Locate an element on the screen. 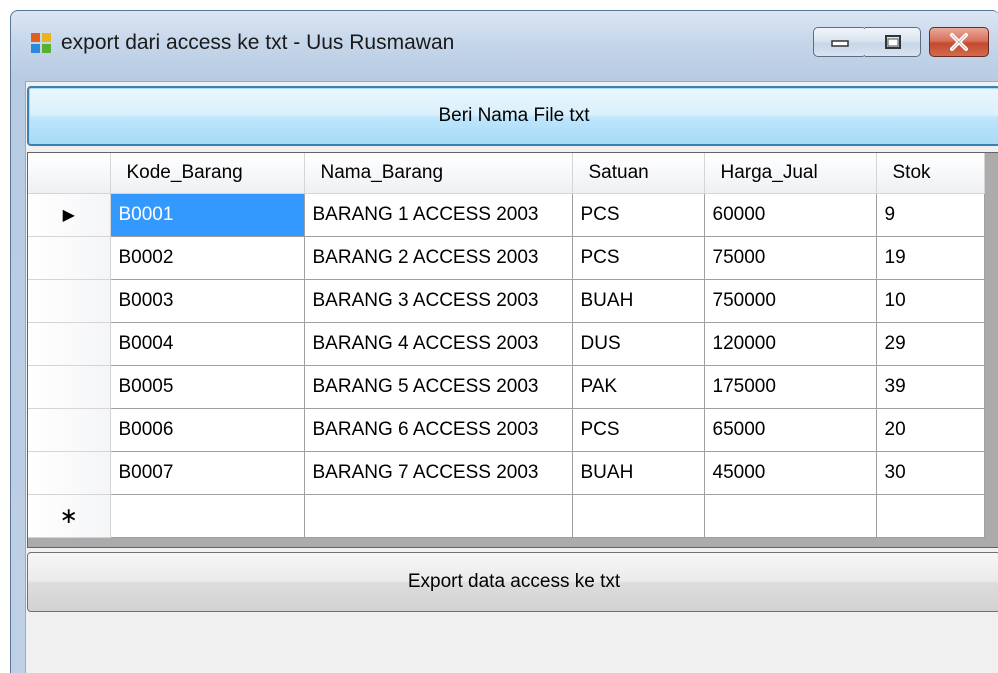  close-button is located at coordinates (959, 42).